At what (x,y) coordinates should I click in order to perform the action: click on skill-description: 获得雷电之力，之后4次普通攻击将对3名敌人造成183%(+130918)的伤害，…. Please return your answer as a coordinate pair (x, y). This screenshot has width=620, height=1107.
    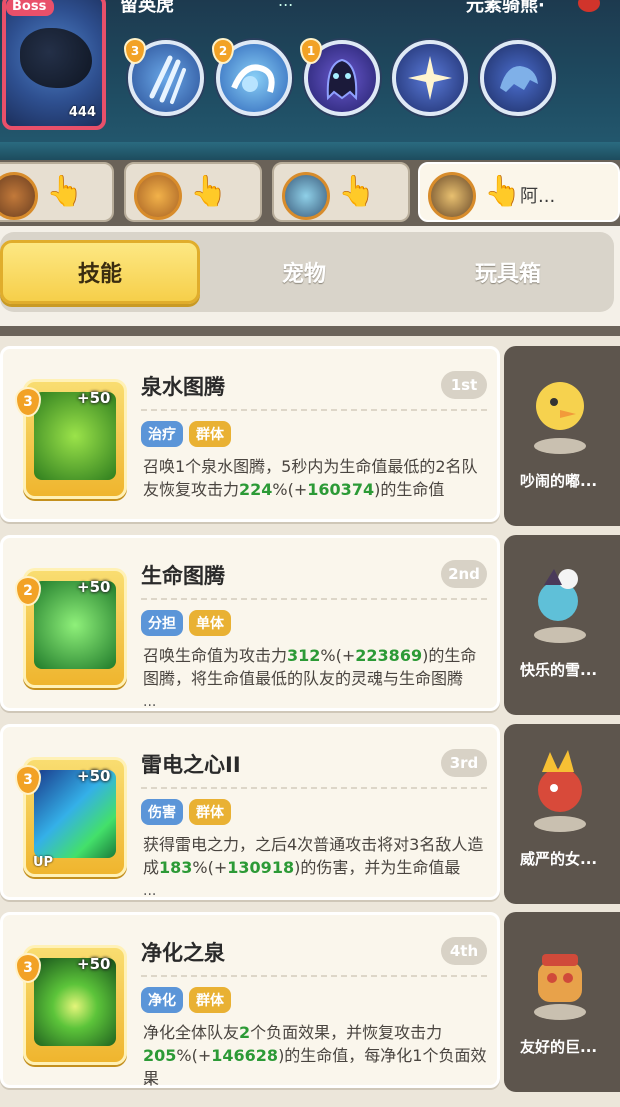
    Looking at the image, I should click on (313, 856).